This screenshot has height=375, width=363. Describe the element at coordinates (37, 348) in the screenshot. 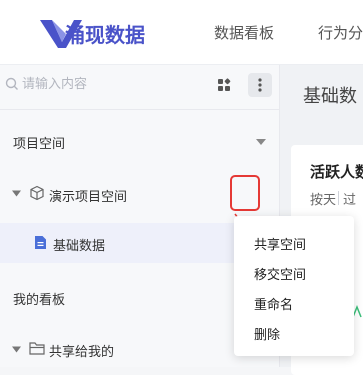

I see `folder-icon` at that location.